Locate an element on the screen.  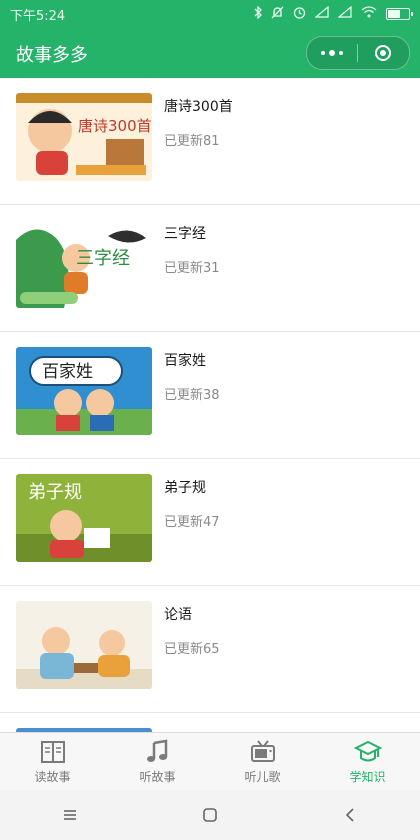
item-update-count: 已更新38 is located at coordinates (192, 395).